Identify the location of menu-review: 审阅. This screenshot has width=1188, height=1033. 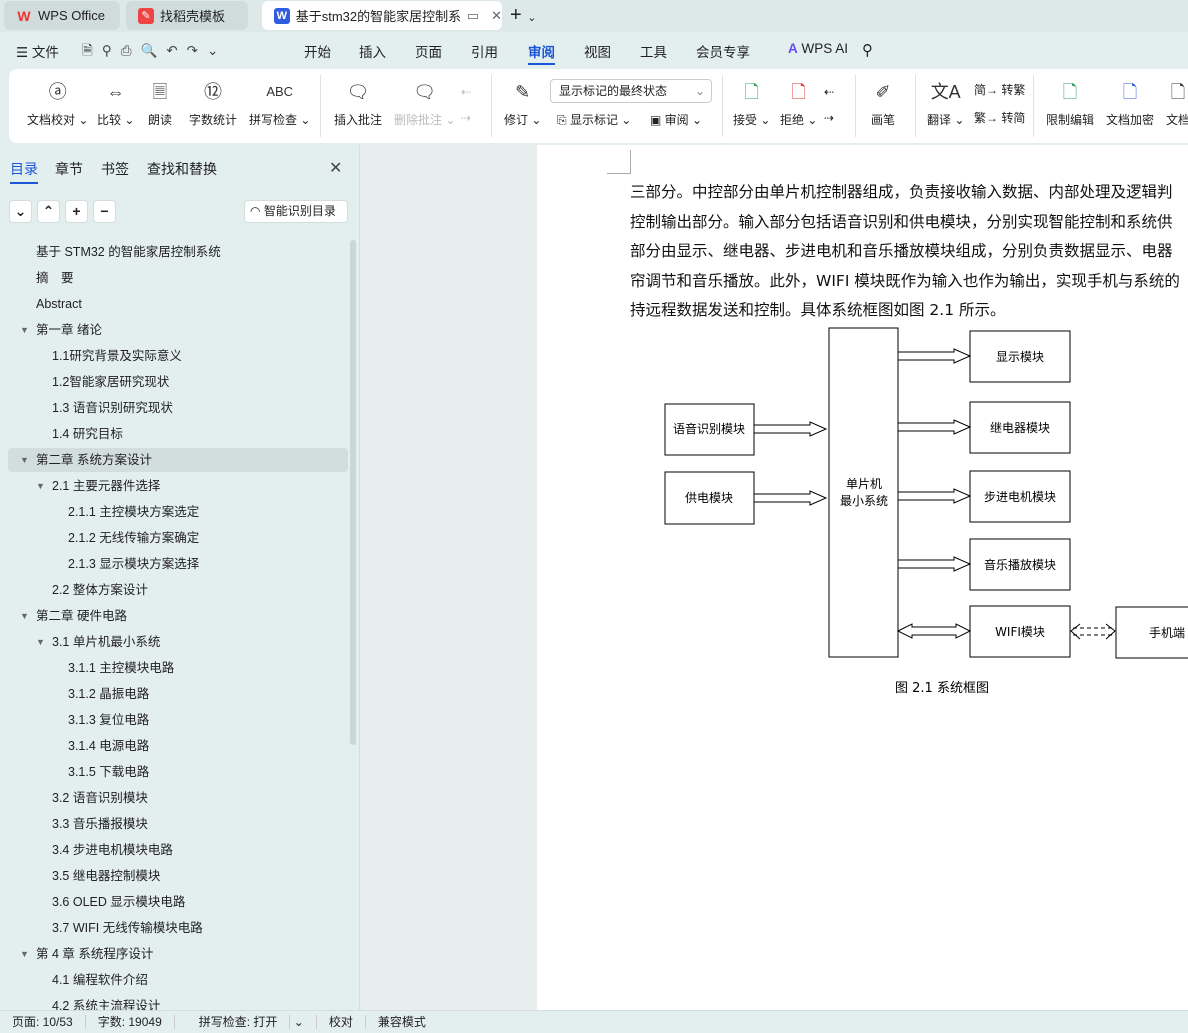
(541, 53).